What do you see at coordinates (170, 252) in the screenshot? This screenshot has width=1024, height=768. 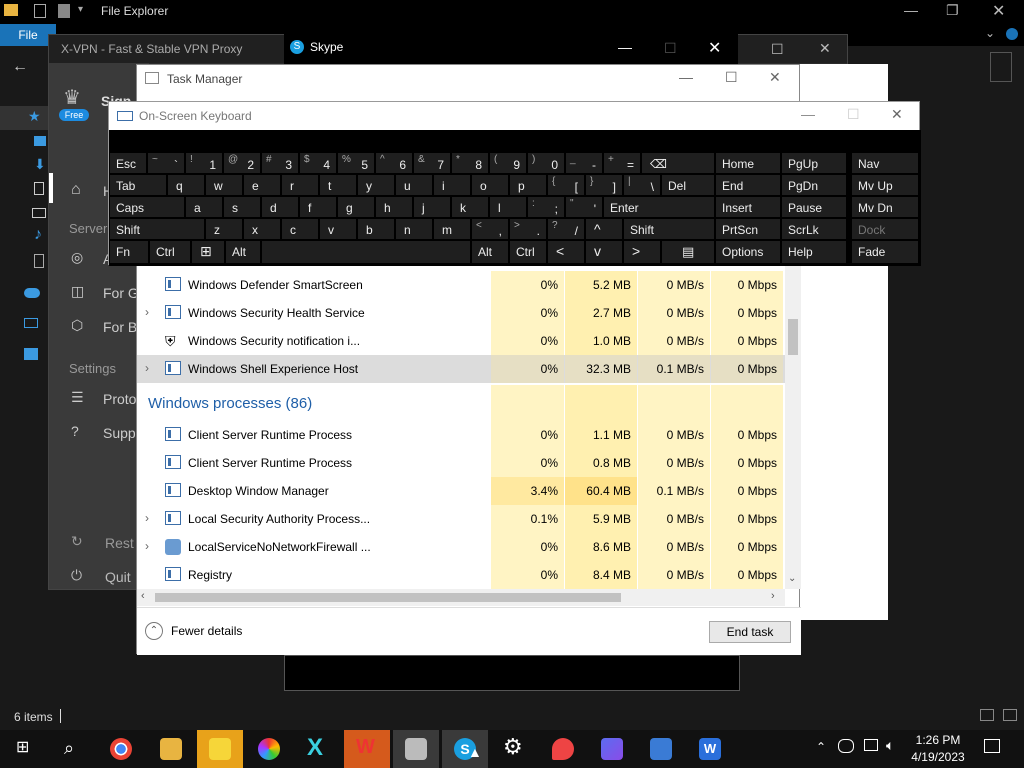 I see `key-ctrl-left: Ctrl` at bounding box center [170, 252].